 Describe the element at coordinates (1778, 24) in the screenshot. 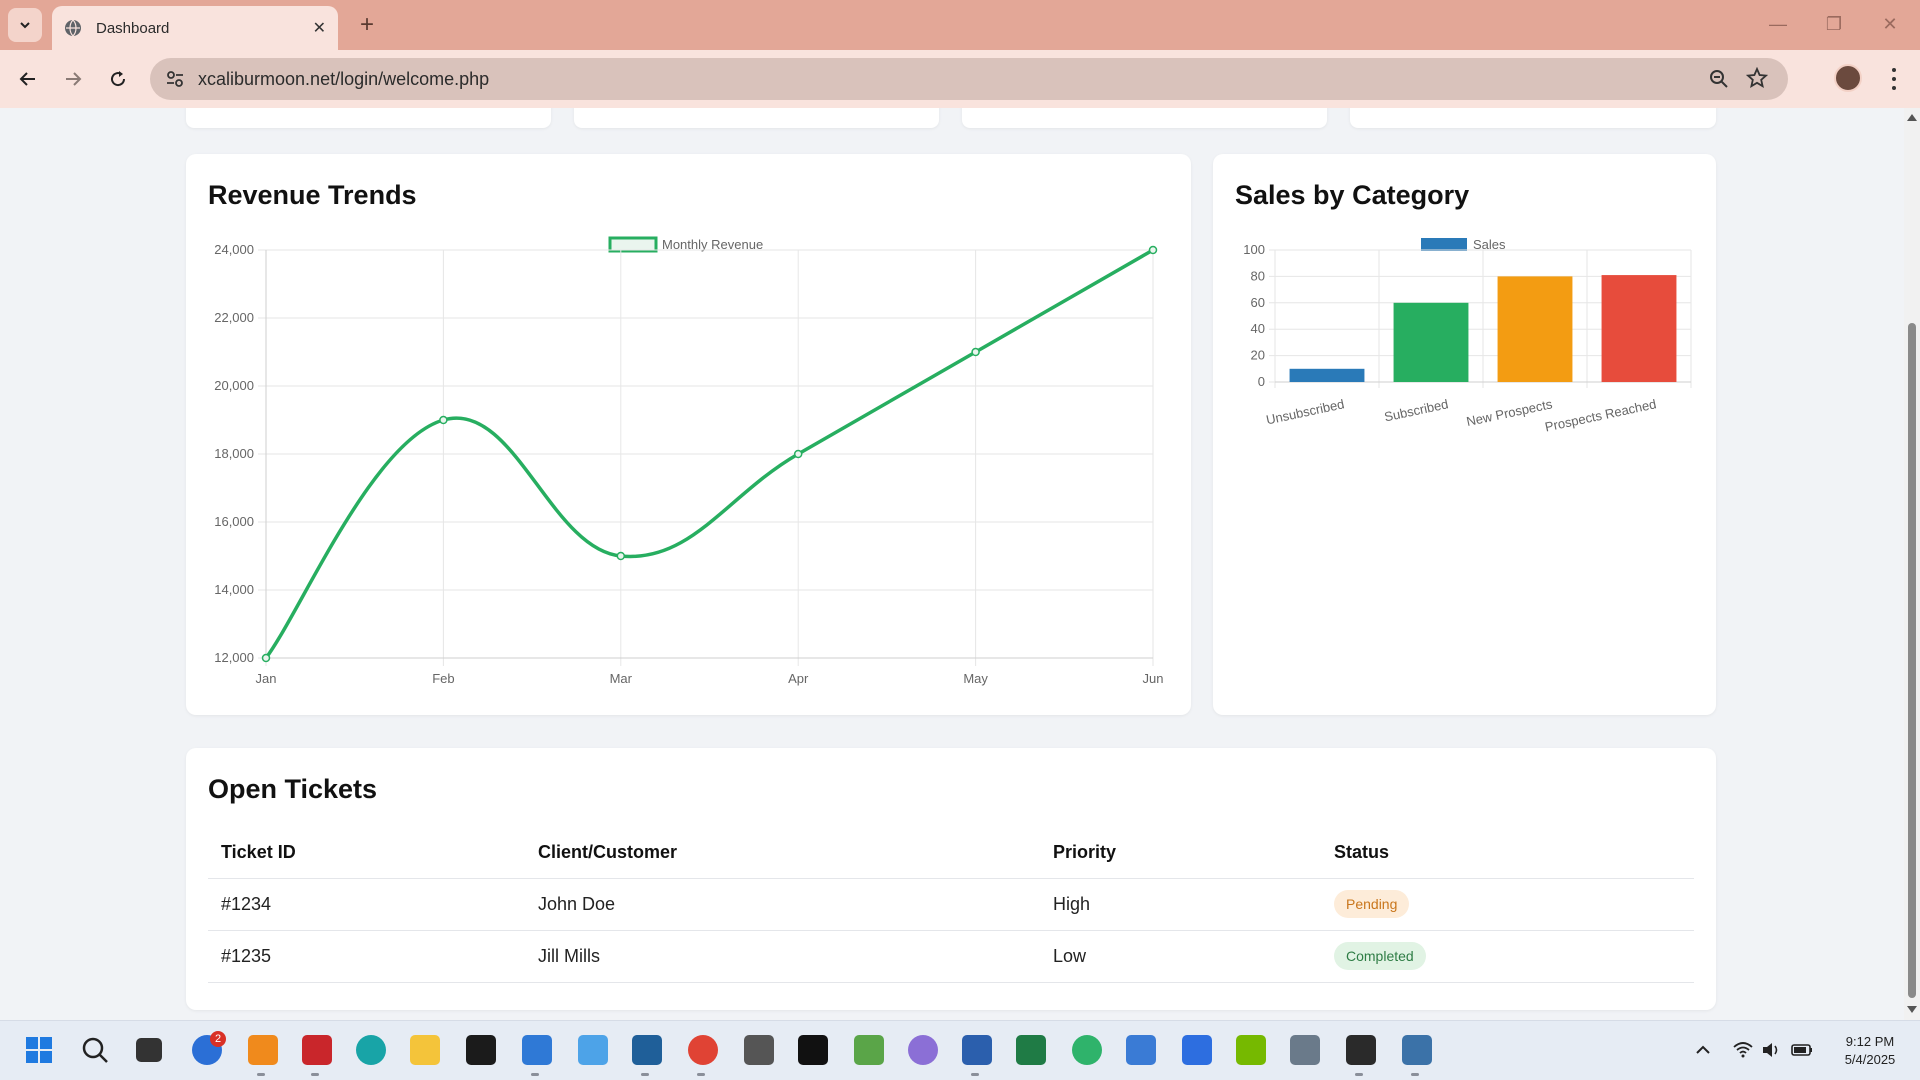

I see `minimize-button: —` at that location.